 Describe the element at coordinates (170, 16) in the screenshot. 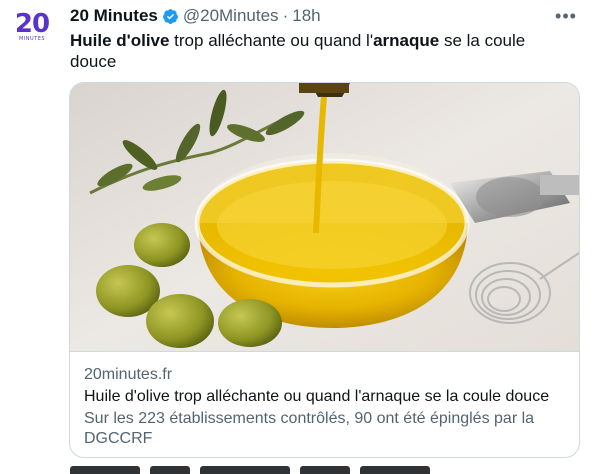

I see `verified-badge-icon` at that location.